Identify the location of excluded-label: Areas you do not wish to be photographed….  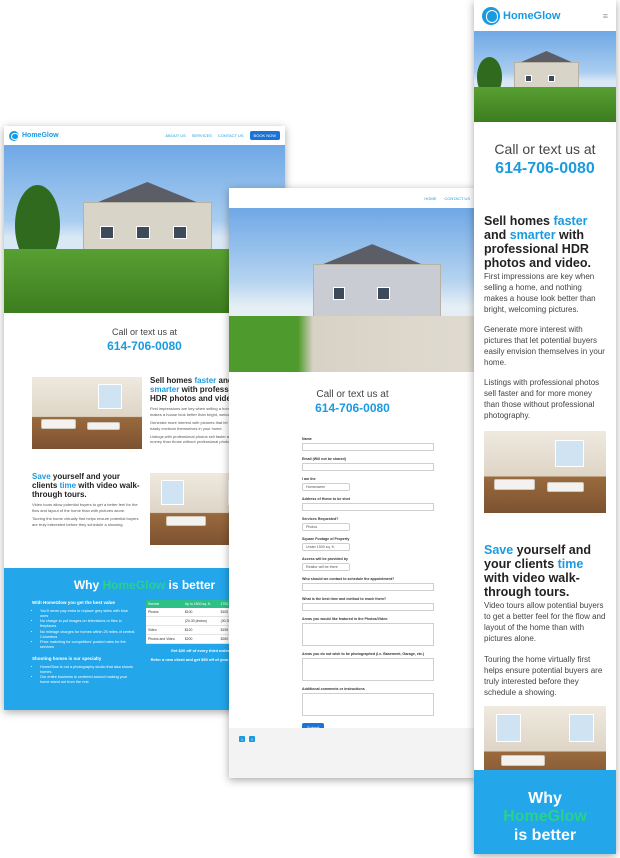
(363, 654).